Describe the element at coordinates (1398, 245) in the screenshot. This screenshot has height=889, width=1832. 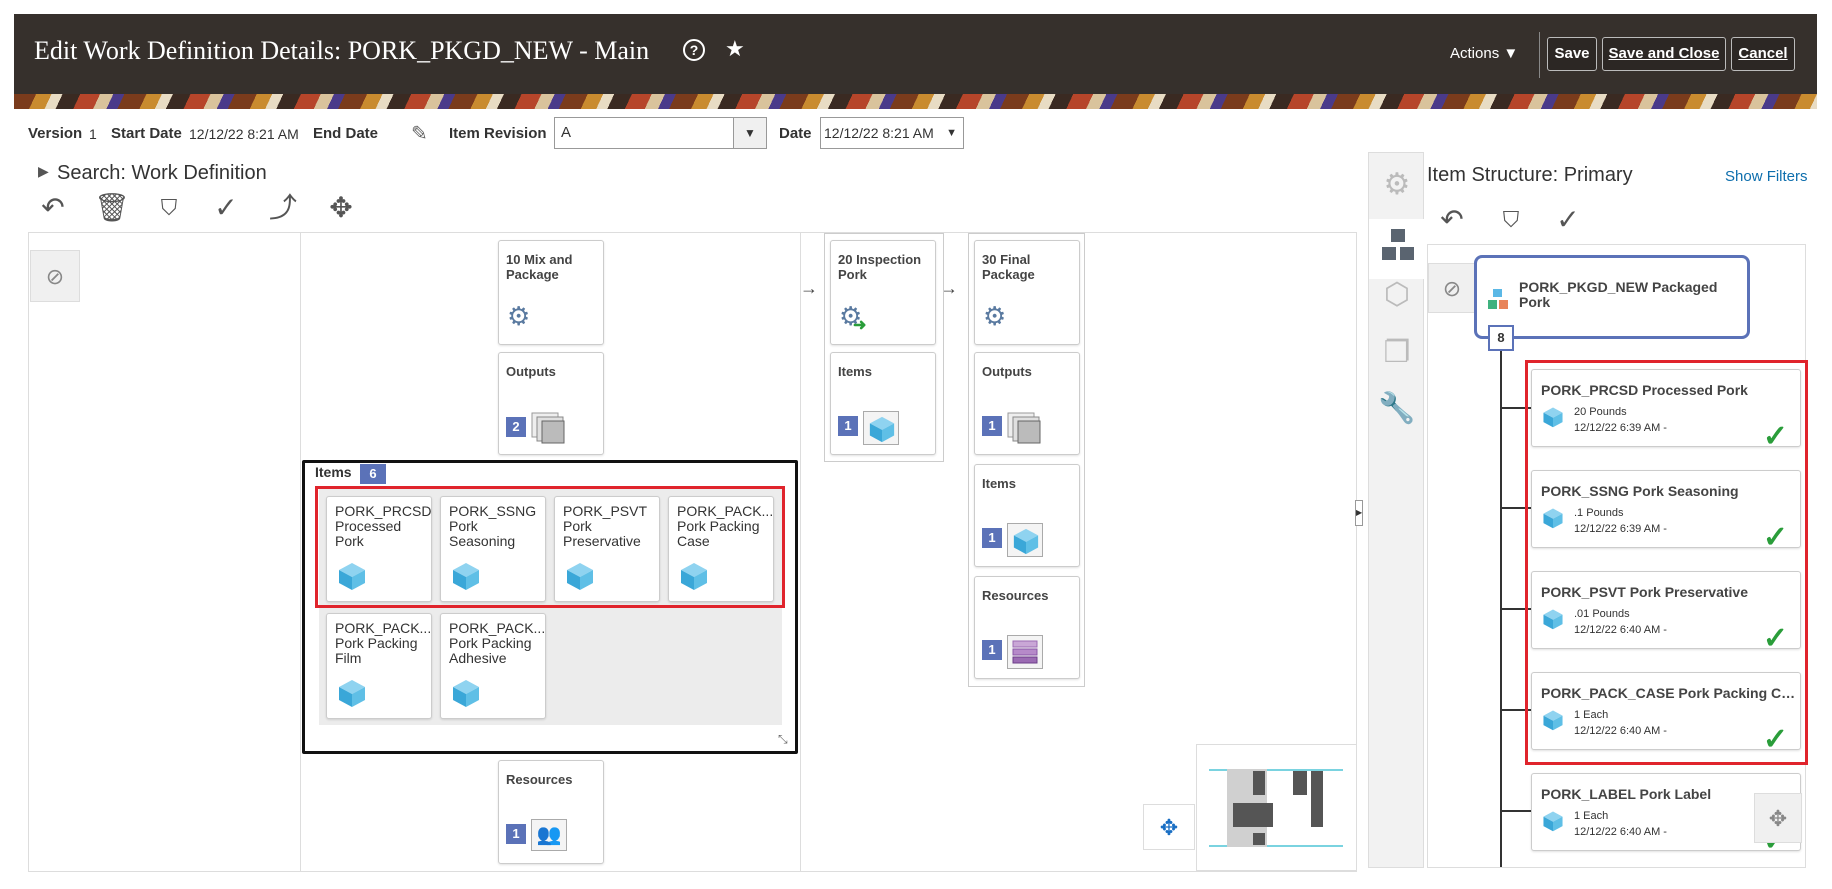
I see `structure-tab-icon` at that location.